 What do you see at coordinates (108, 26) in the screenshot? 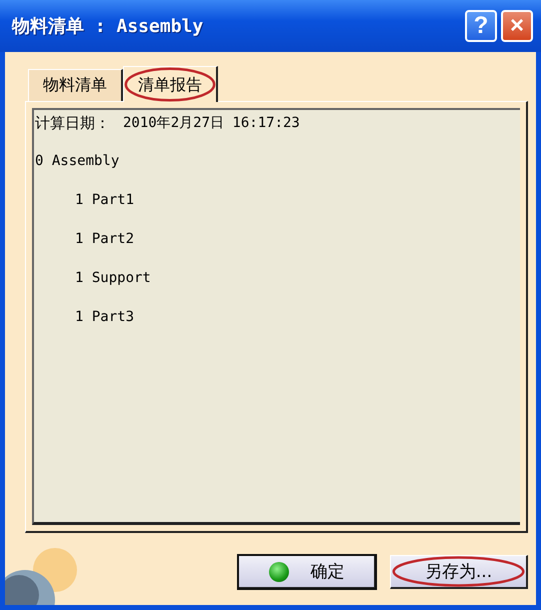
I see `window-title: 物料清单 : Assembly` at bounding box center [108, 26].